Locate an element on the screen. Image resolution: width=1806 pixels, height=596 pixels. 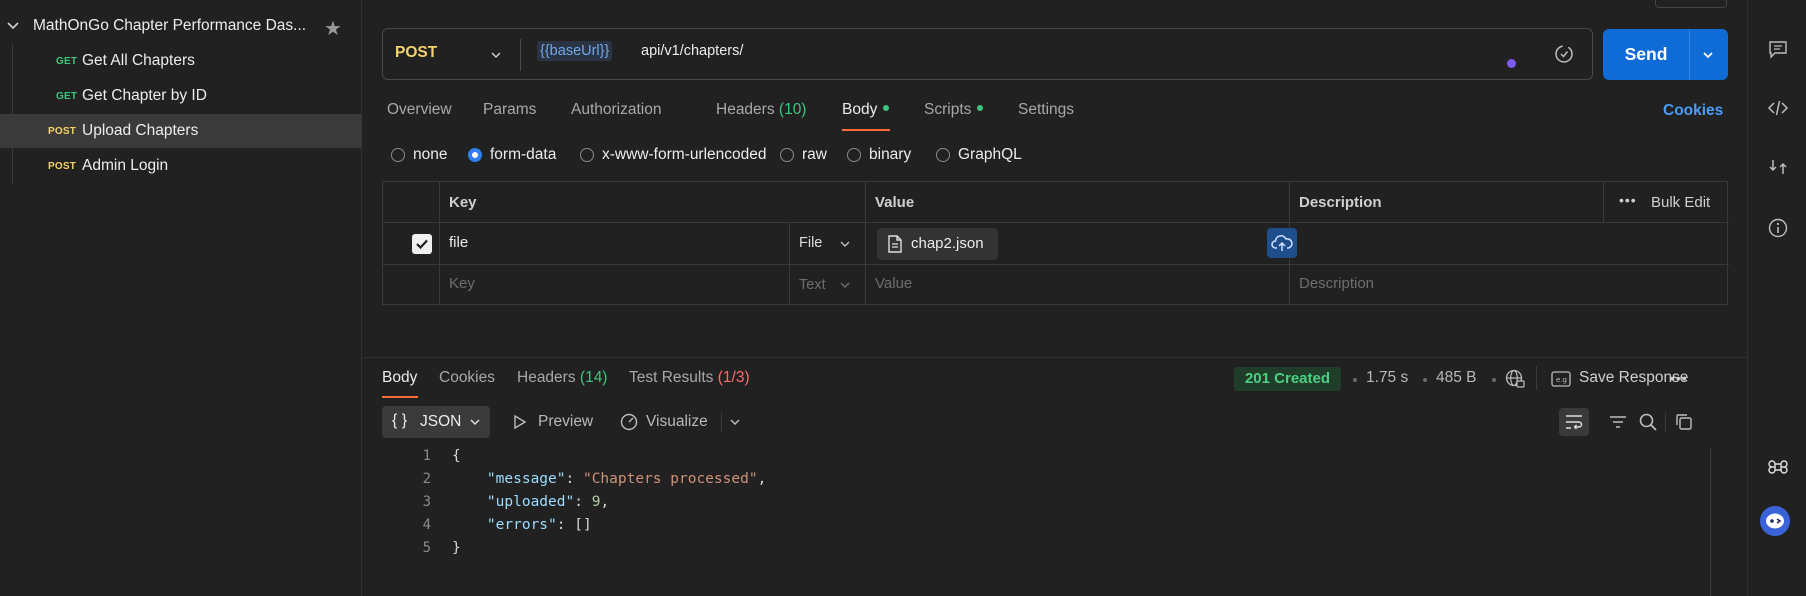
value-placeholder: Value is located at coordinates (893, 283).